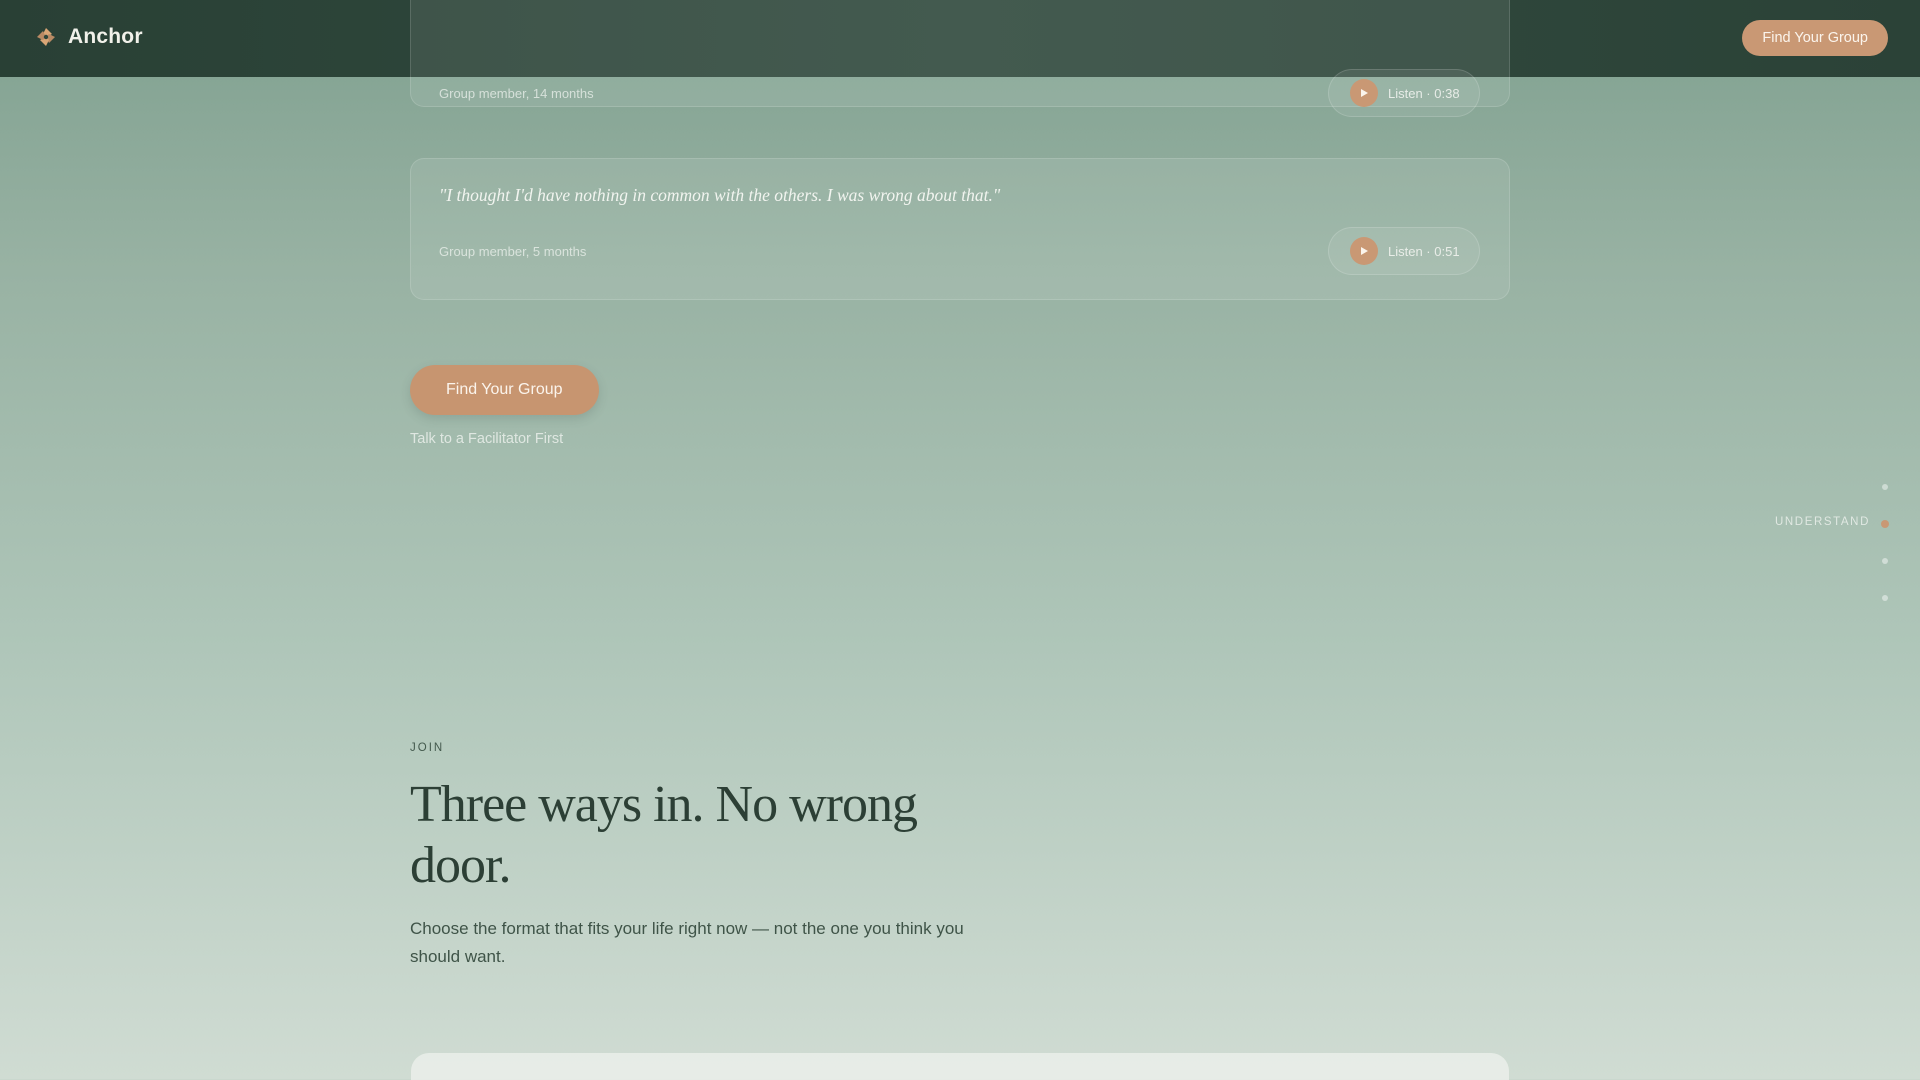 This screenshot has width=1920, height=1080. Describe the element at coordinates (427, 748) in the screenshot. I see `section-eyebrow: JOIN` at that location.